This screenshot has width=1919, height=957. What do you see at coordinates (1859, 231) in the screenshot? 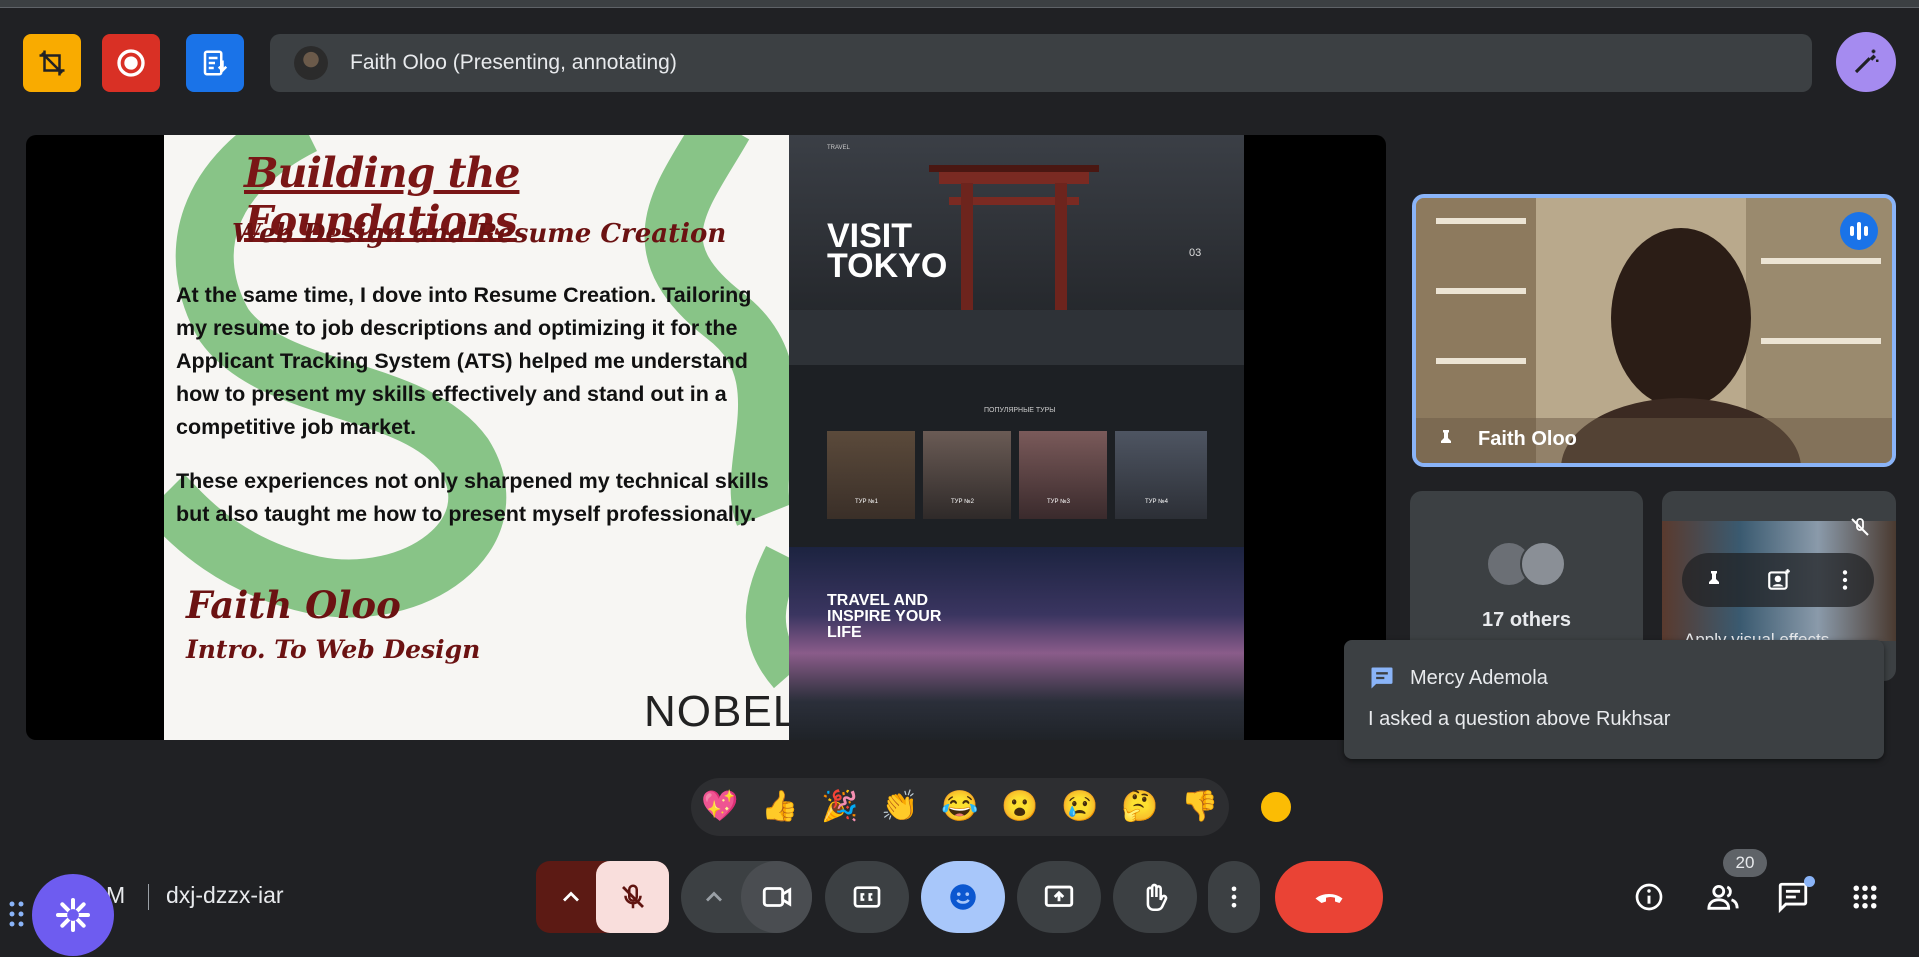
I see `speaking-indicator` at bounding box center [1859, 231].